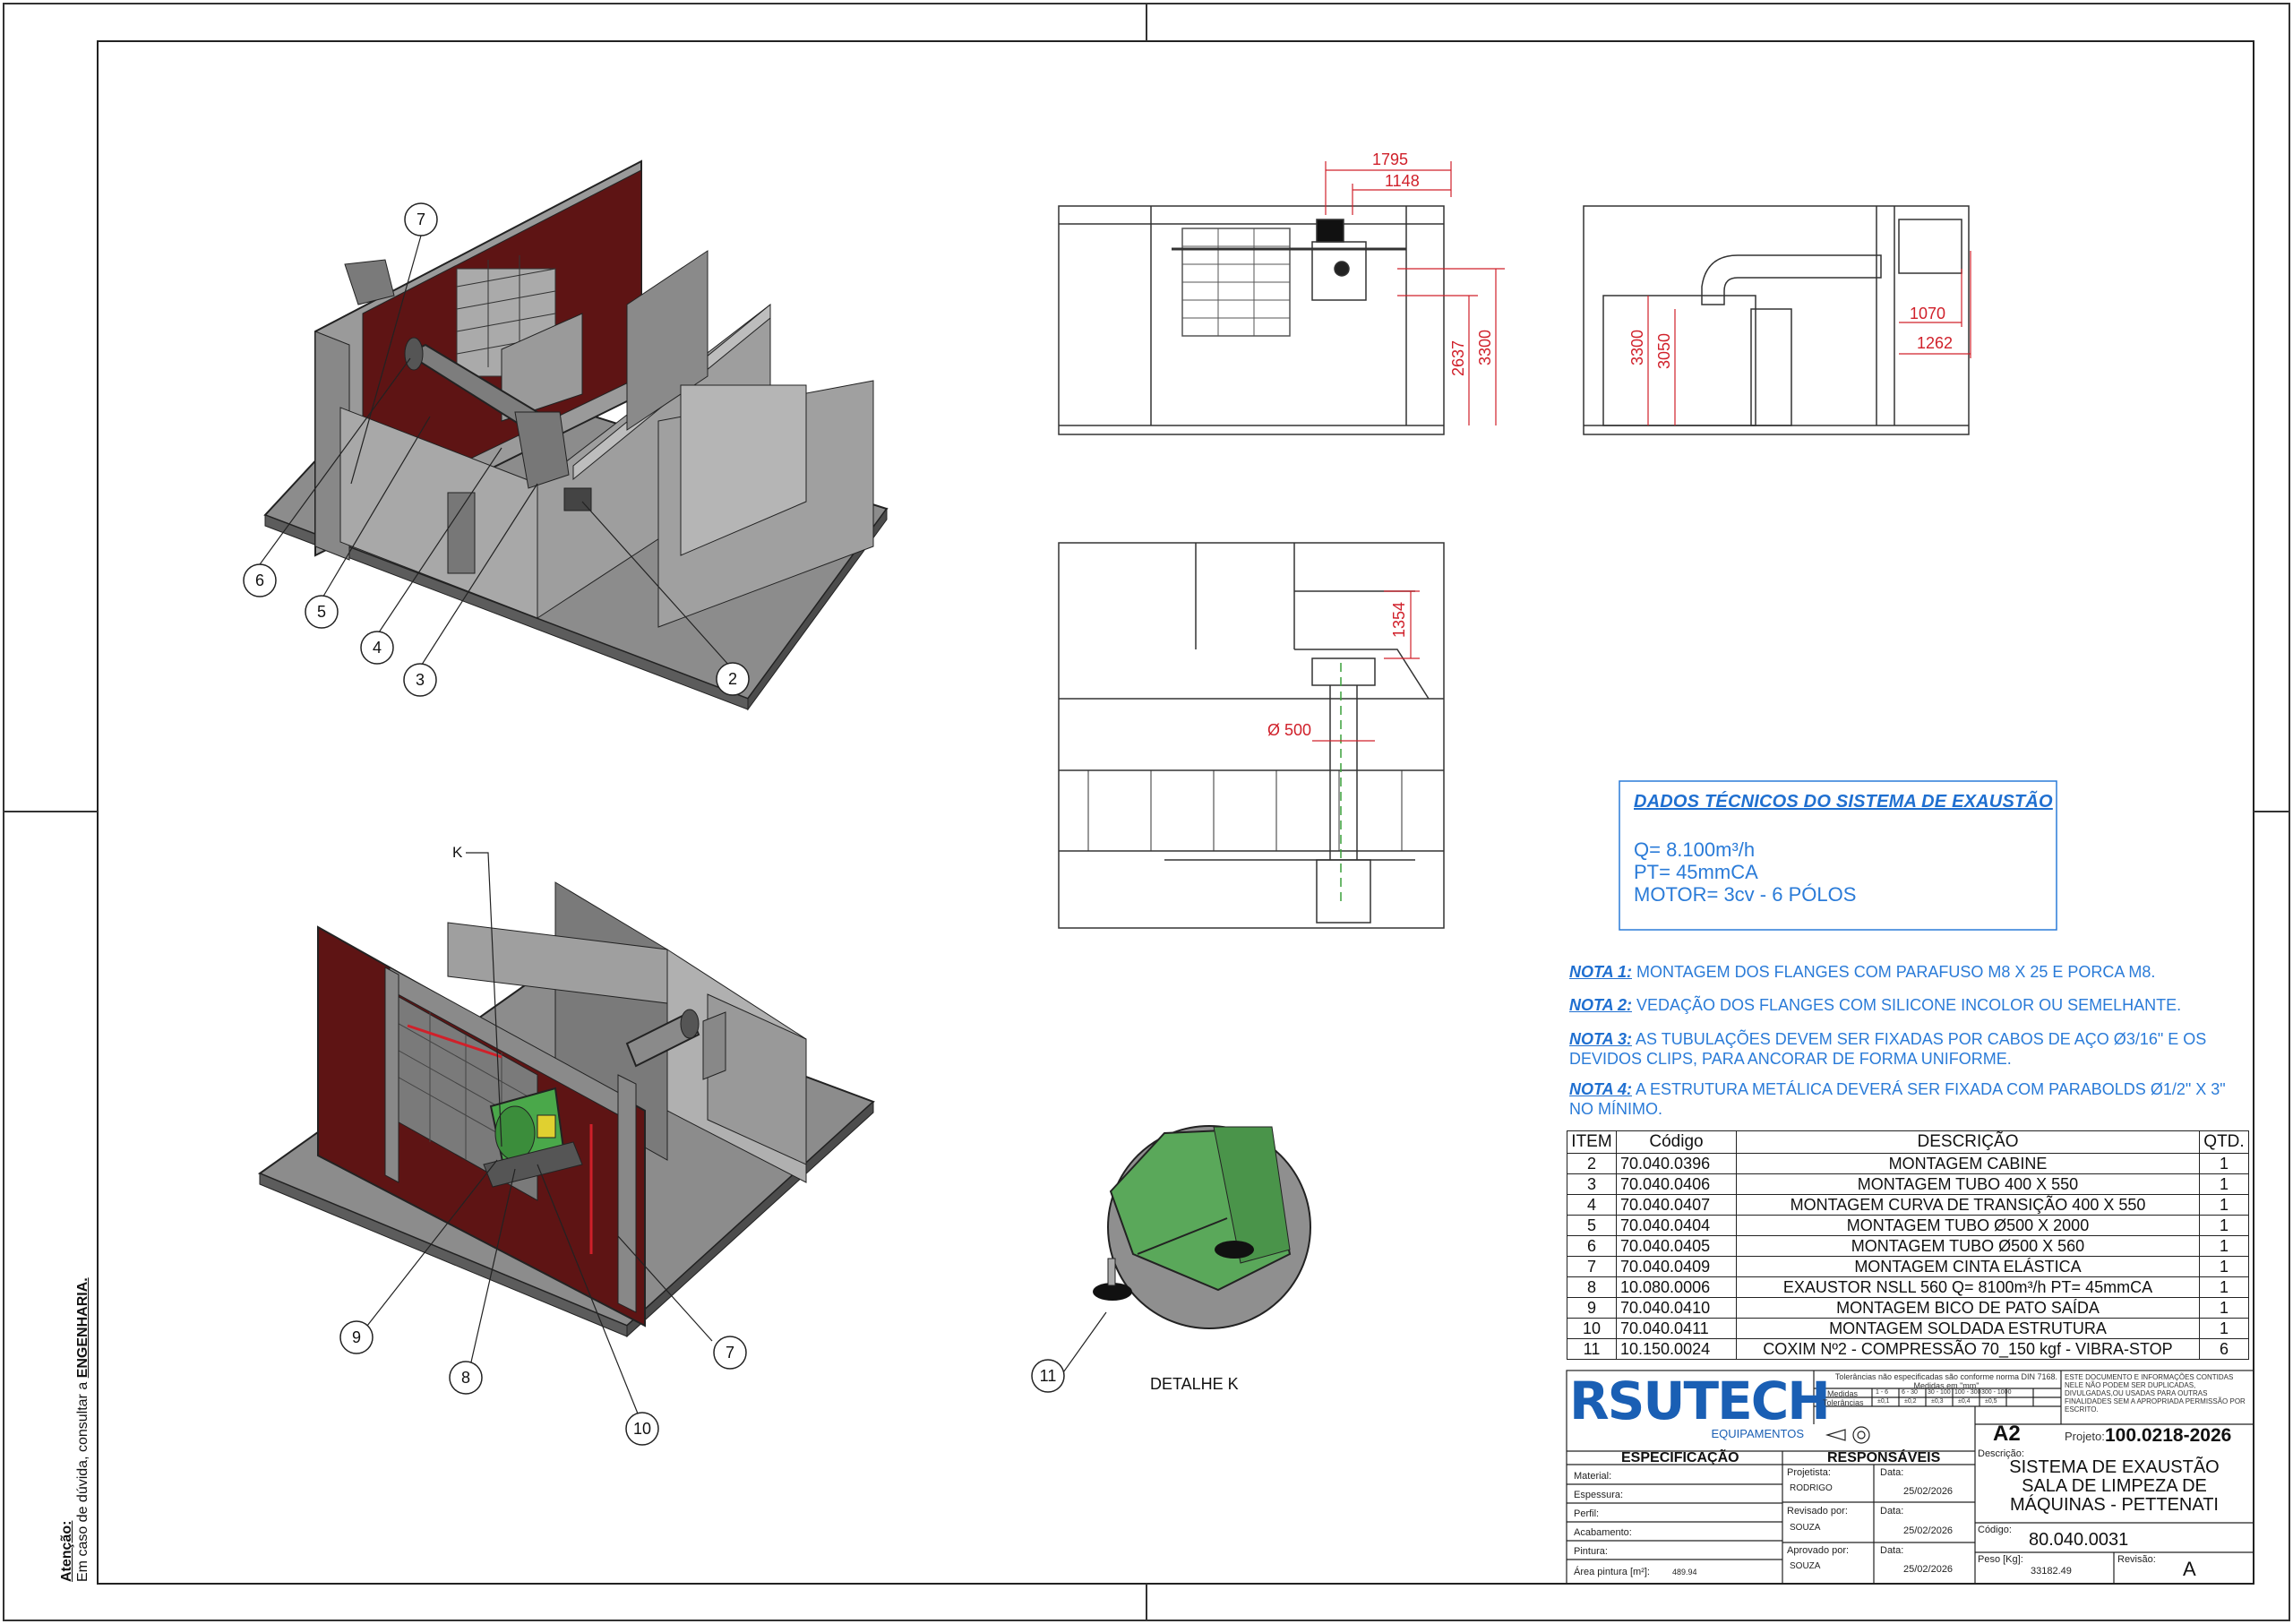  Describe the element at coordinates (1048, 1376) in the screenshot. I see `balloon-label: 11` at that location.